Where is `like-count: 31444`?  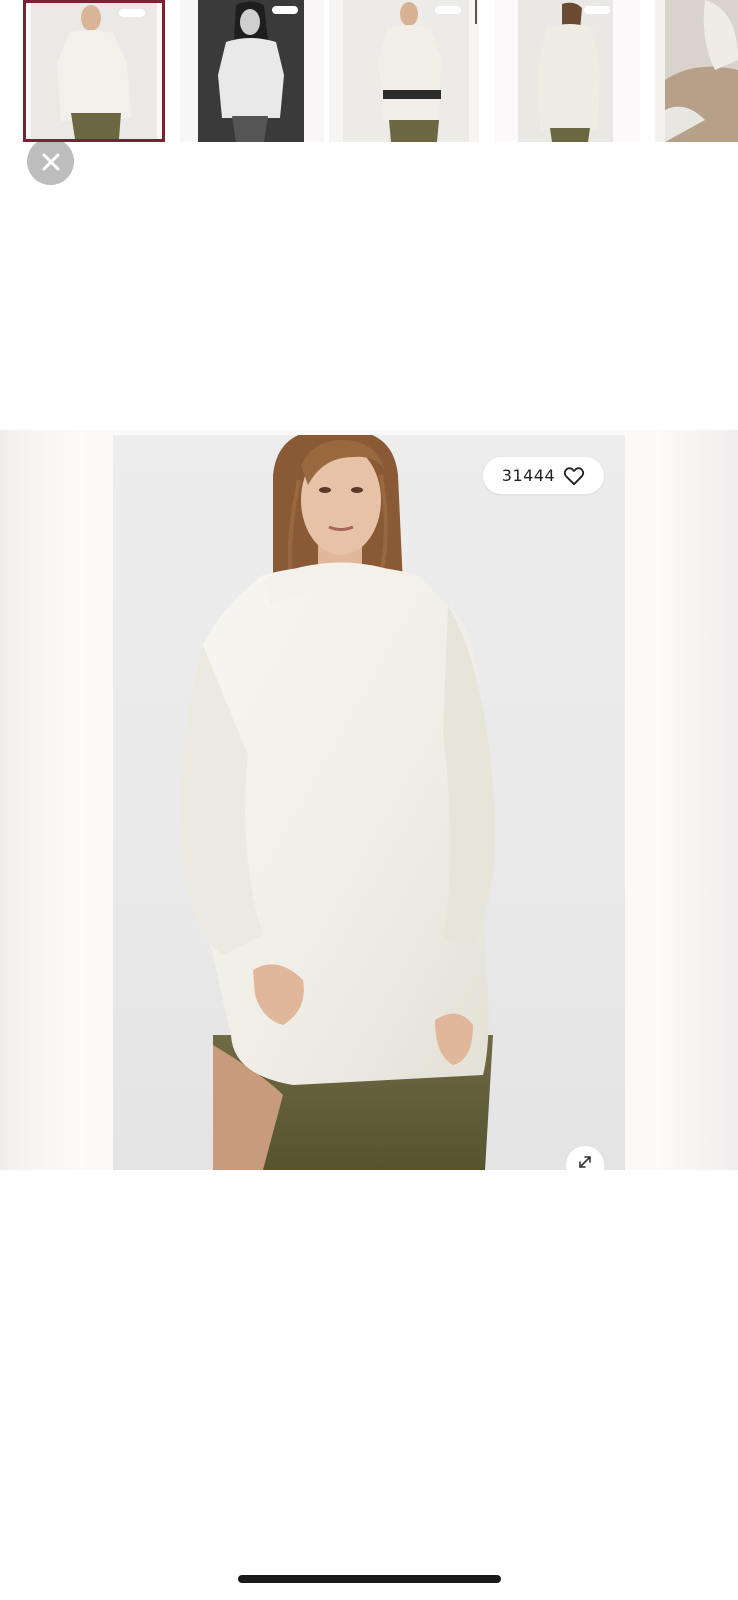
like-count: 31444 is located at coordinates (528, 475).